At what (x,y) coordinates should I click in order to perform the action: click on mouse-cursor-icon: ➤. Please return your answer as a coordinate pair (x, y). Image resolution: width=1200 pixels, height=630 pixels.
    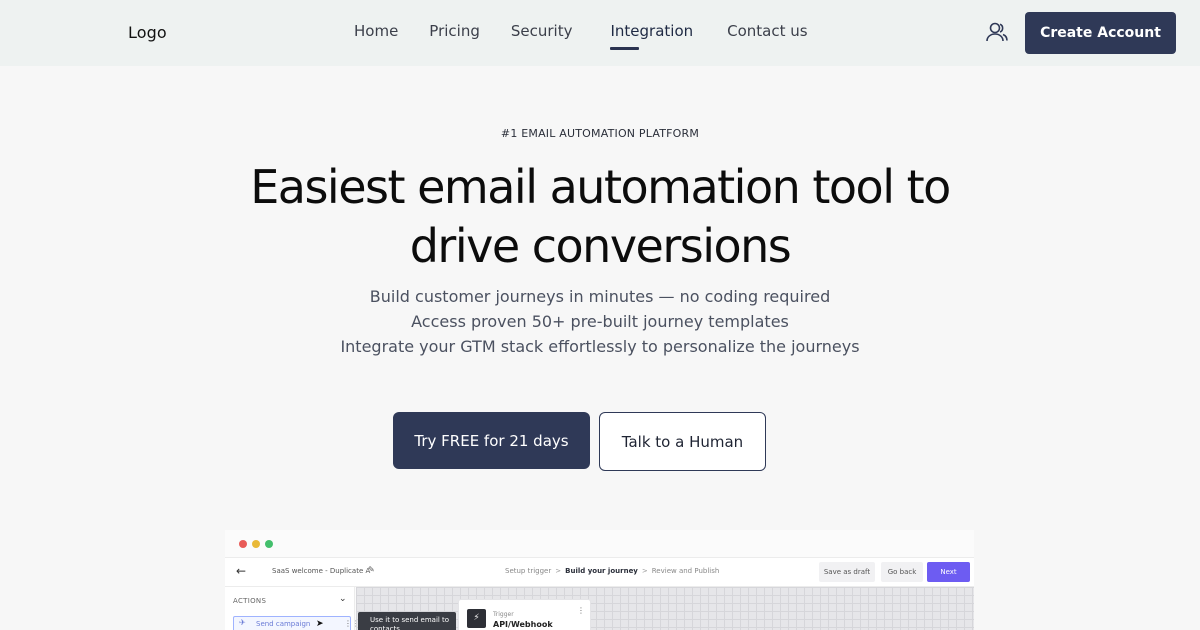
    Looking at the image, I should click on (320, 624).